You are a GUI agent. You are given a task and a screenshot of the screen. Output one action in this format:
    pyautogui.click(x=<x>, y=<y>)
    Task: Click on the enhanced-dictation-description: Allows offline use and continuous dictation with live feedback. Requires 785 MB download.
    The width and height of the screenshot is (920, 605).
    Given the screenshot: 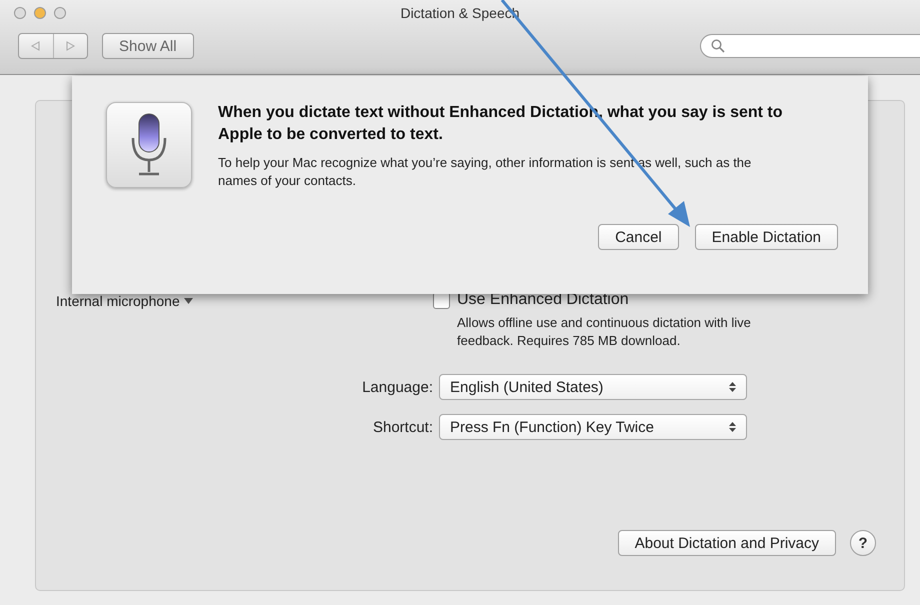 What is the action you would take?
    pyautogui.click(x=604, y=332)
    